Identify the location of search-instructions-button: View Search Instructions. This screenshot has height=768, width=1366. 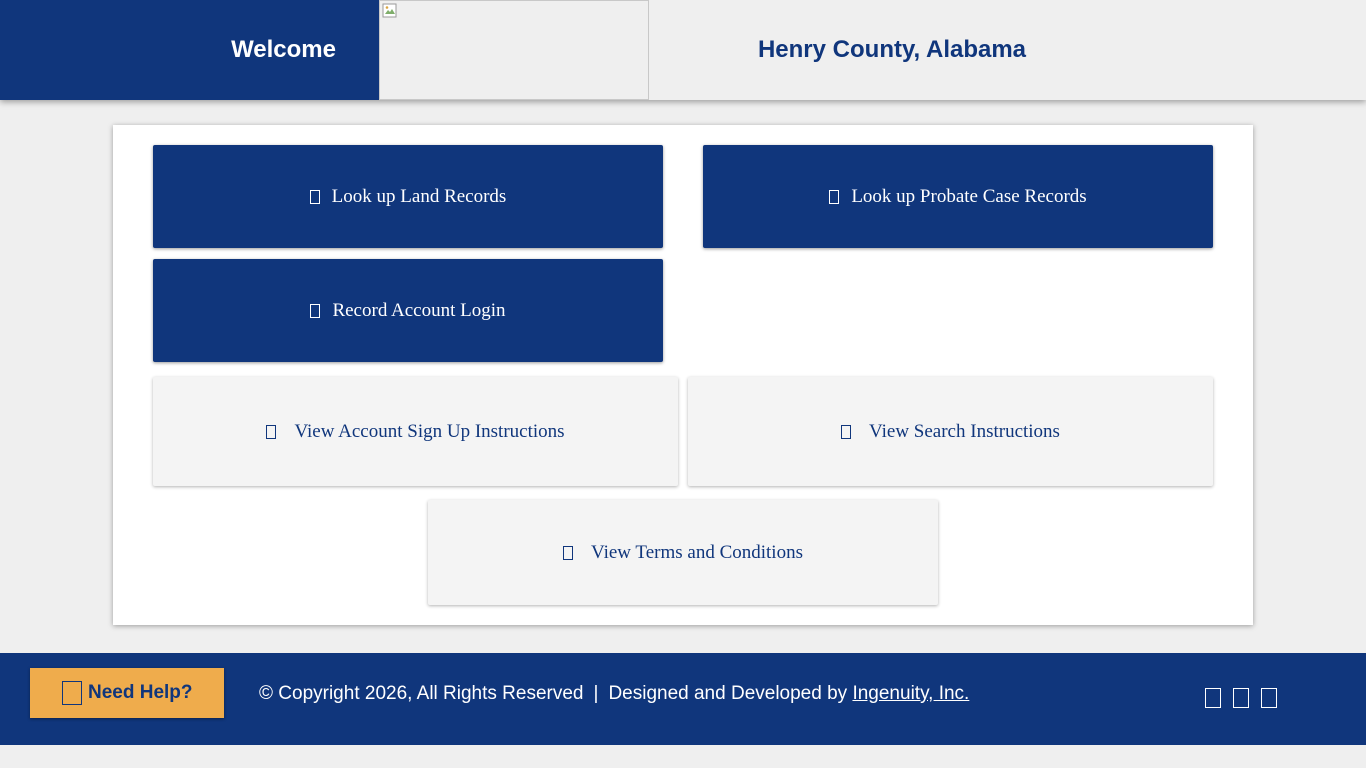
(950, 431).